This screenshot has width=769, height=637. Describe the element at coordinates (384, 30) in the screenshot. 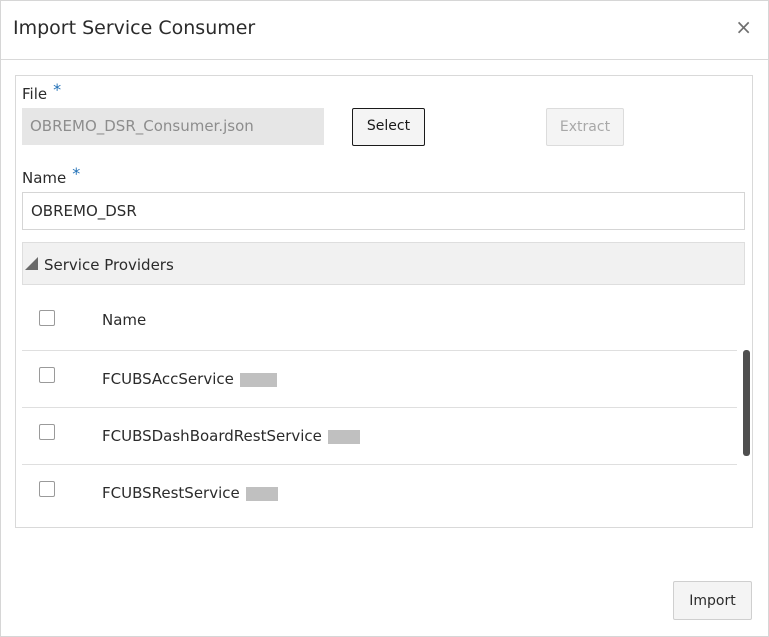

I see `dialog-header: Import Service Consumer ×` at that location.